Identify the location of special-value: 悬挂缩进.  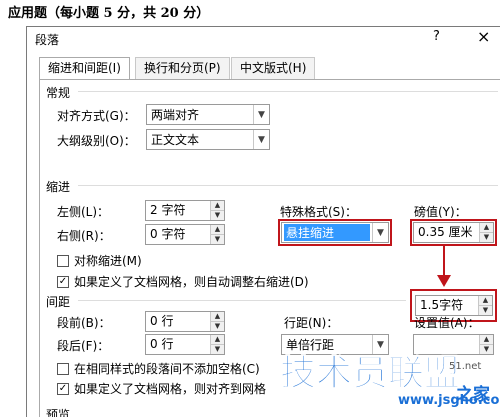
(327, 232).